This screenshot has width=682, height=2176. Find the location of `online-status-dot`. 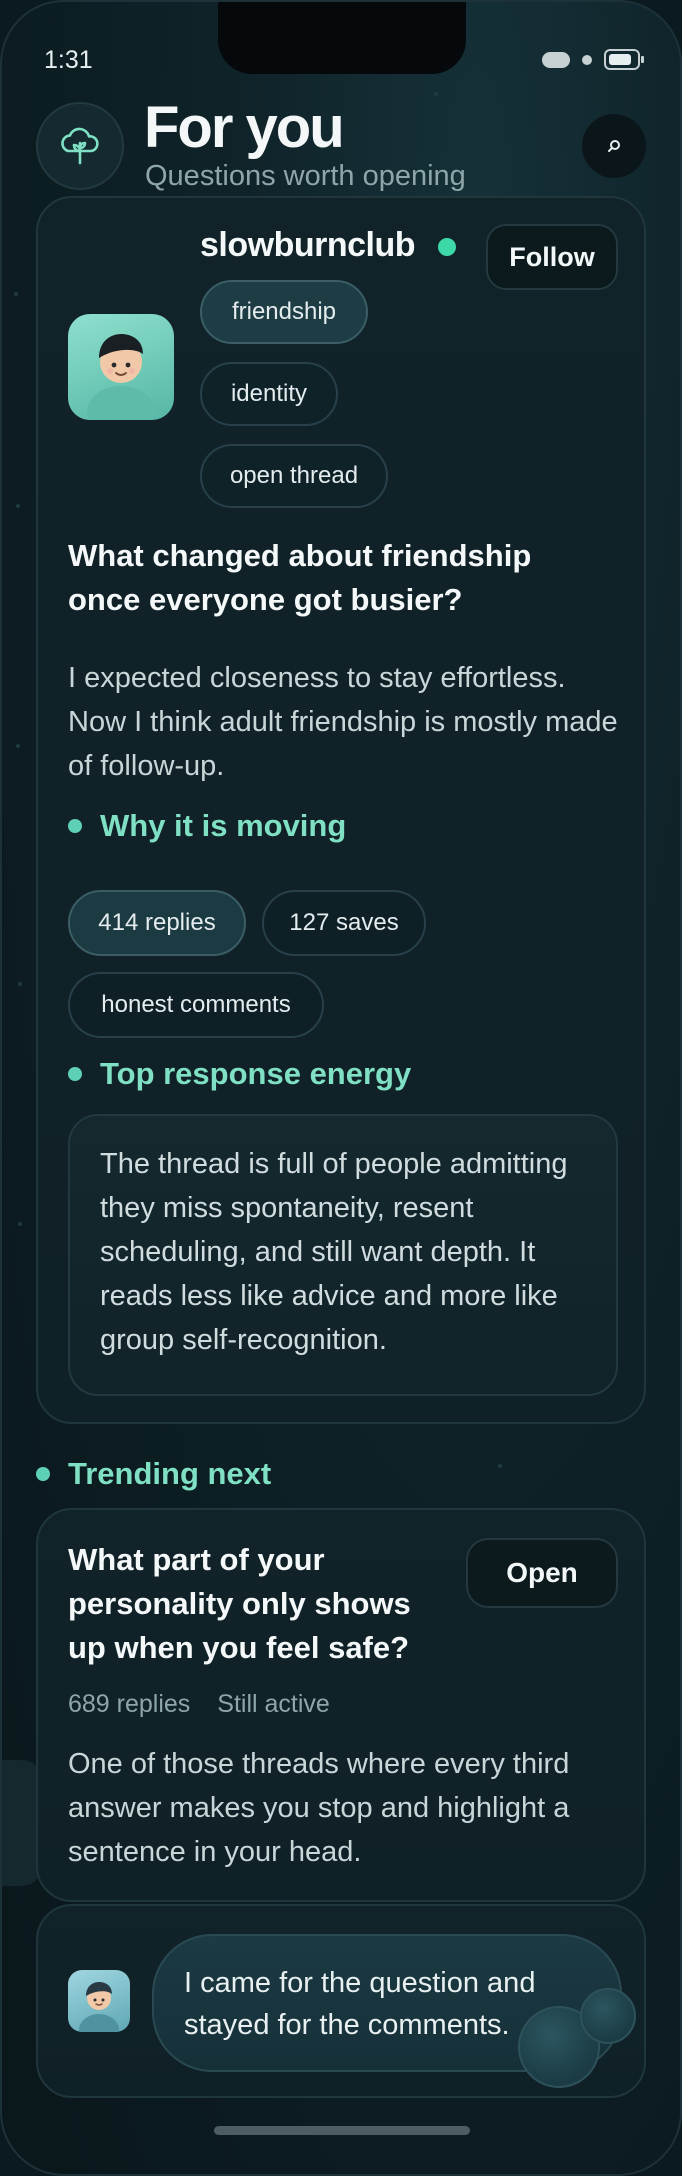

online-status-dot is located at coordinates (447, 247).